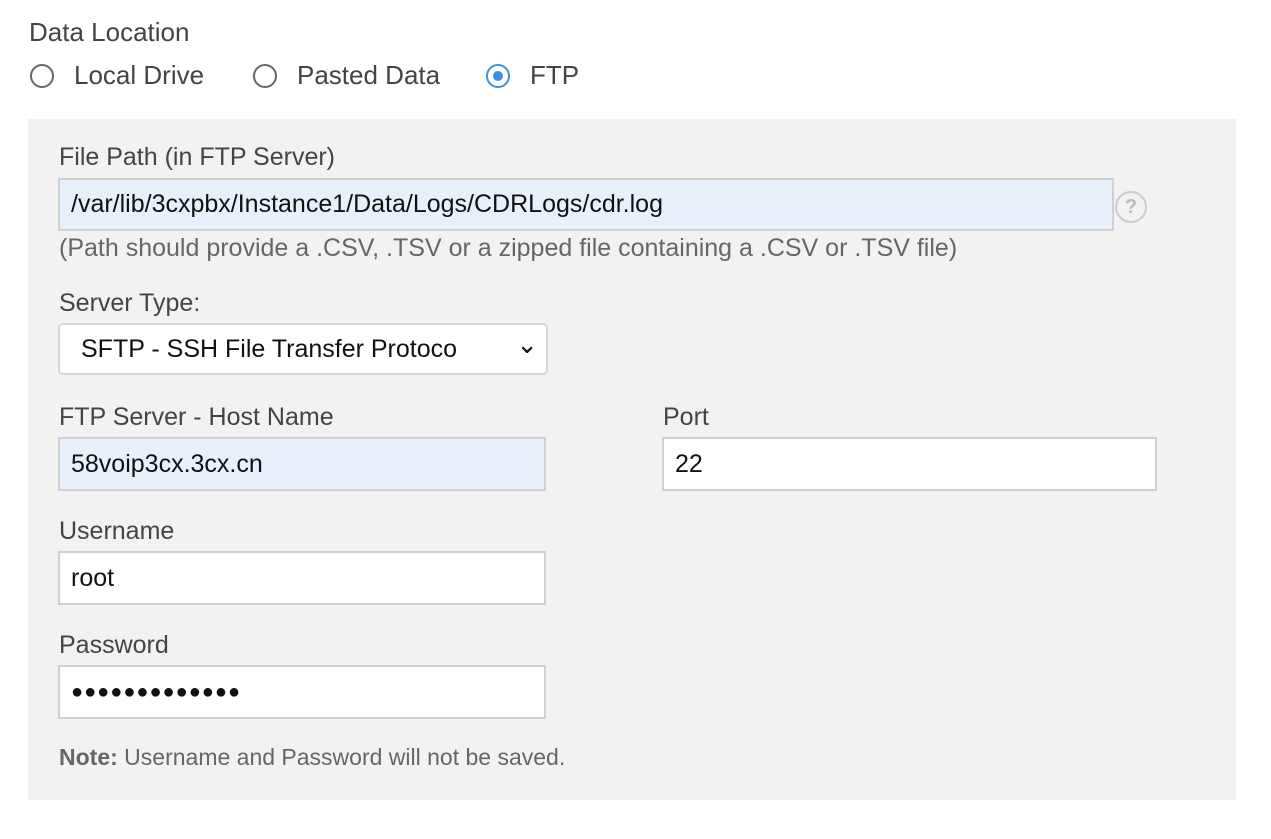  What do you see at coordinates (88, 757) in the screenshot?
I see `note-bold: Note:` at bounding box center [88, 757].